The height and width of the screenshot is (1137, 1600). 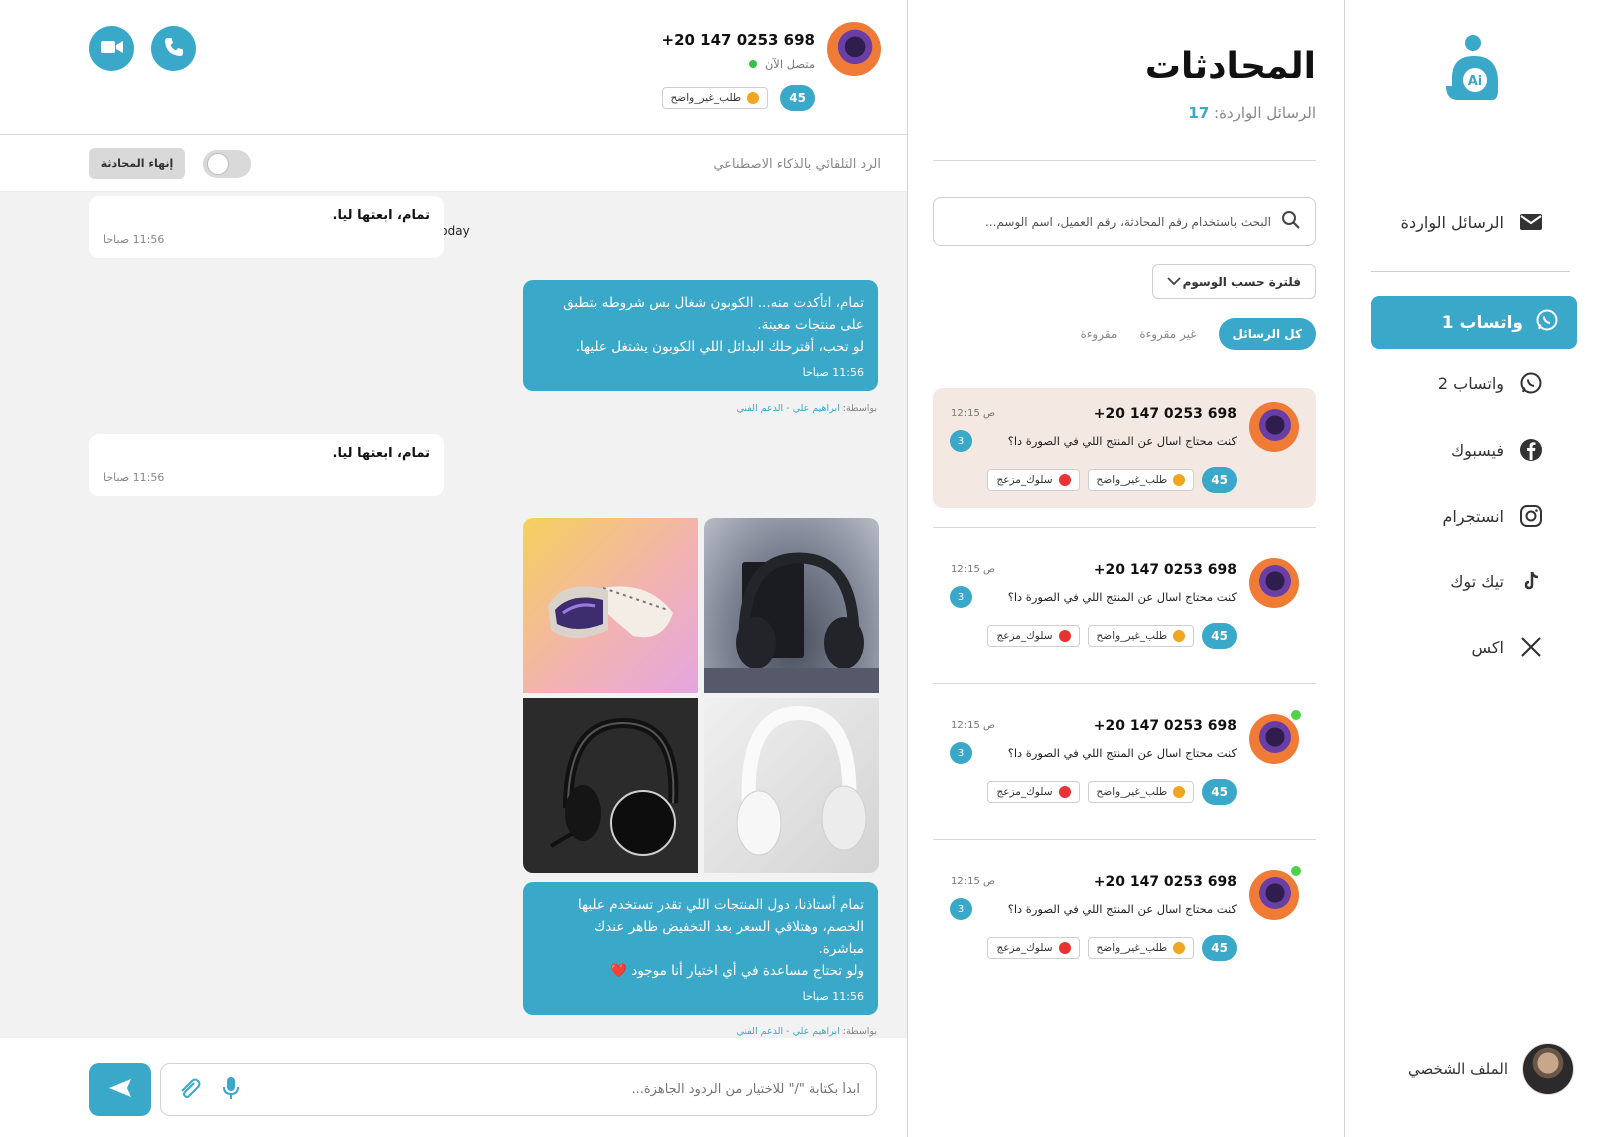 I want to click on list-divider, so click(x=1124, y=160).